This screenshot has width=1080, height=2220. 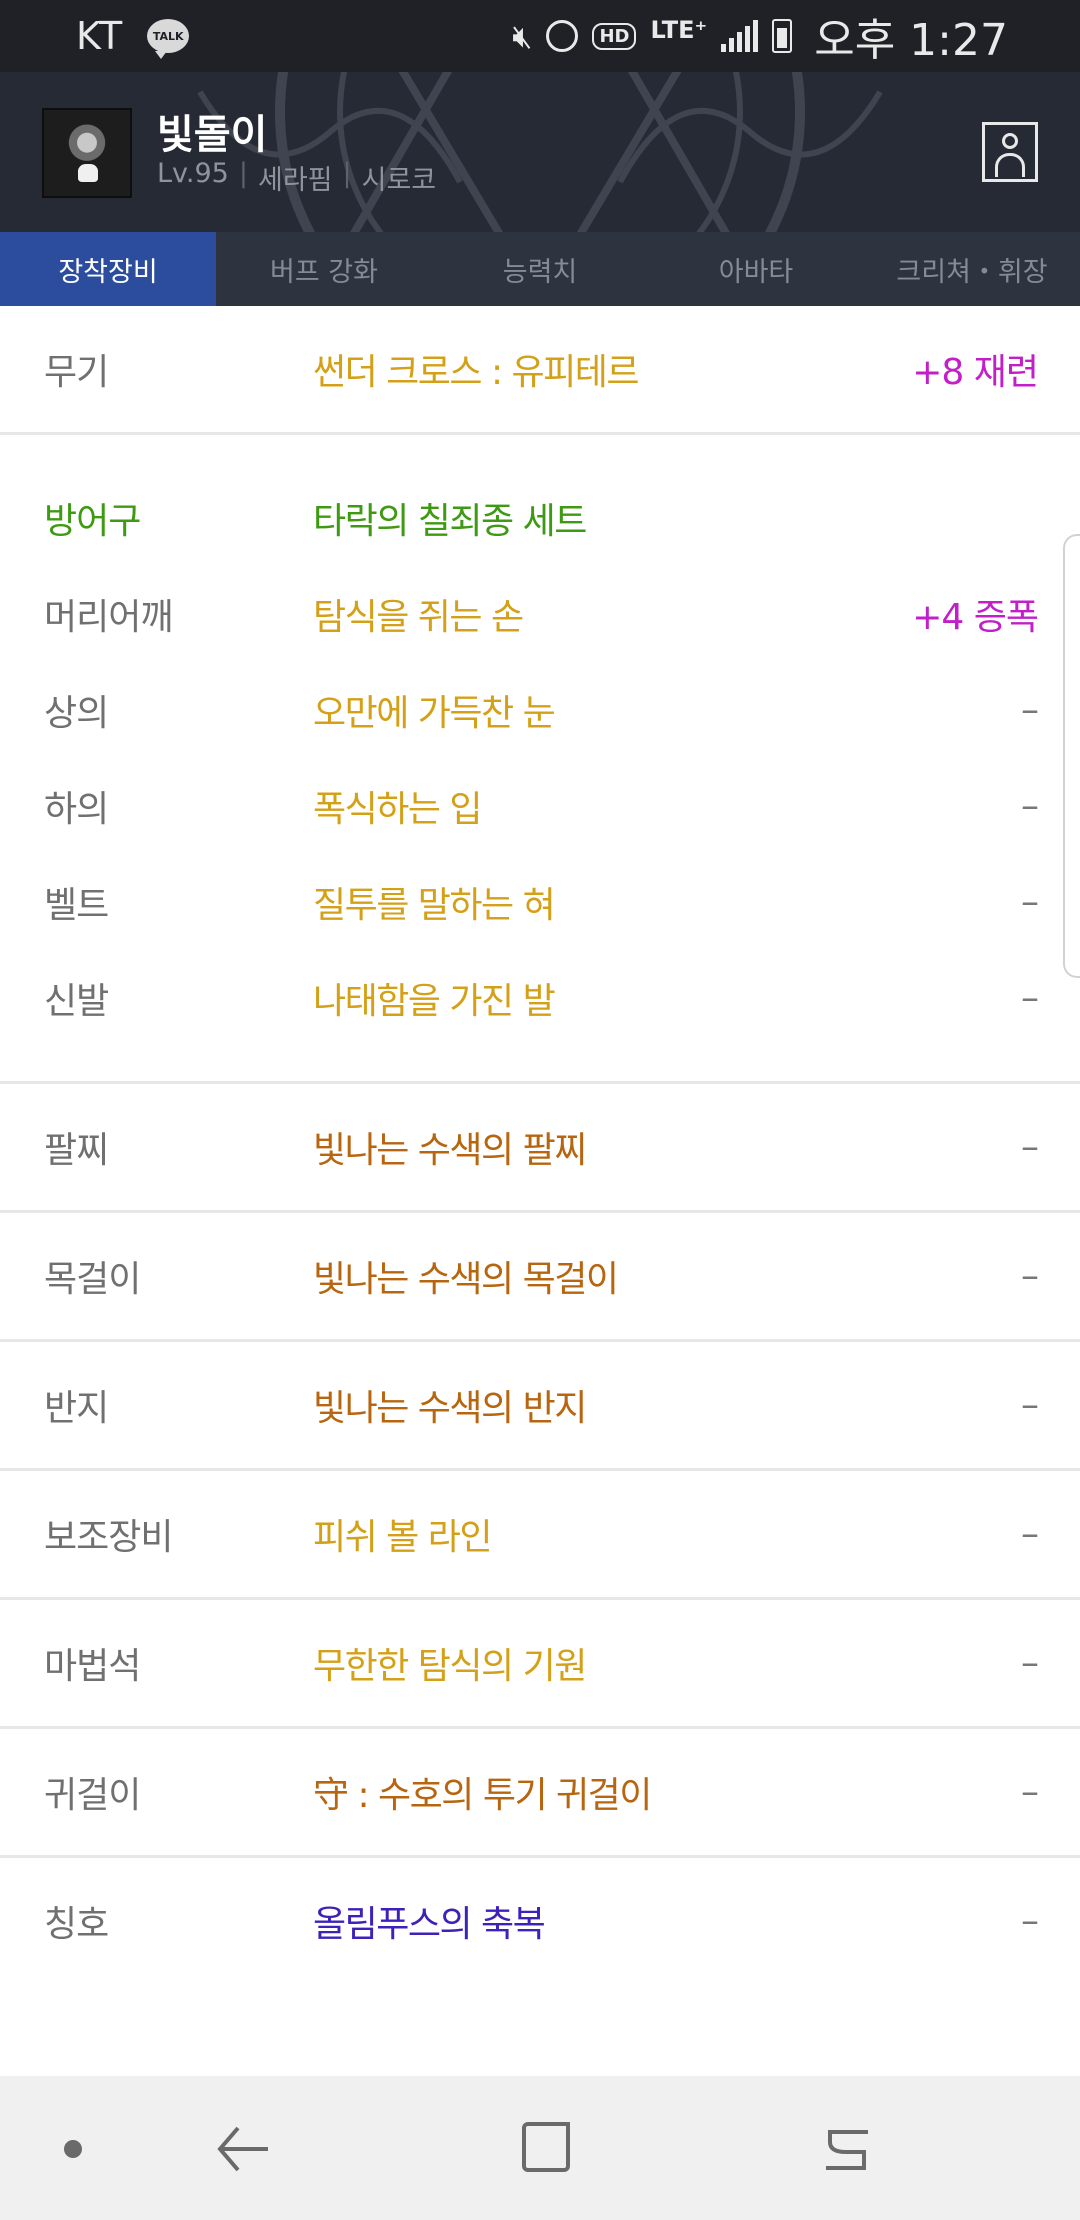 I want to click on character-avatar, so click(x=87, y=153).